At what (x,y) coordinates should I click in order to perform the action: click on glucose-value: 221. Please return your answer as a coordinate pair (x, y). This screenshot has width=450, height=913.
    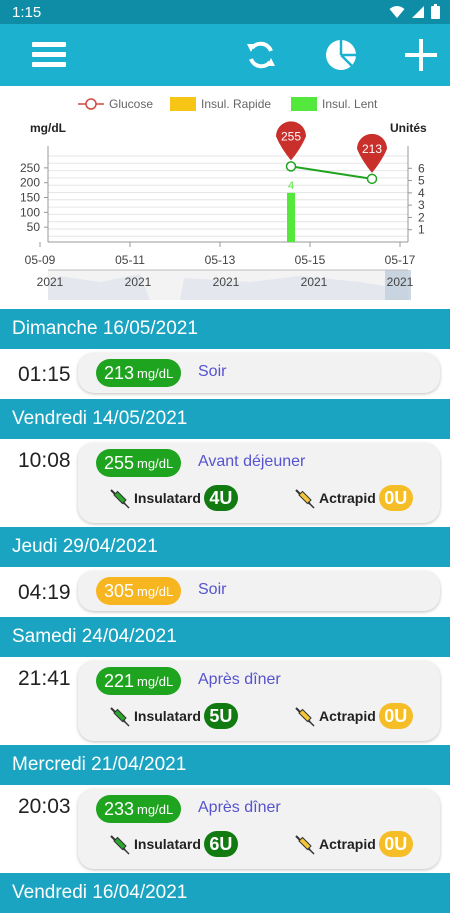
    Looking at the image, I should click on (119, 680).